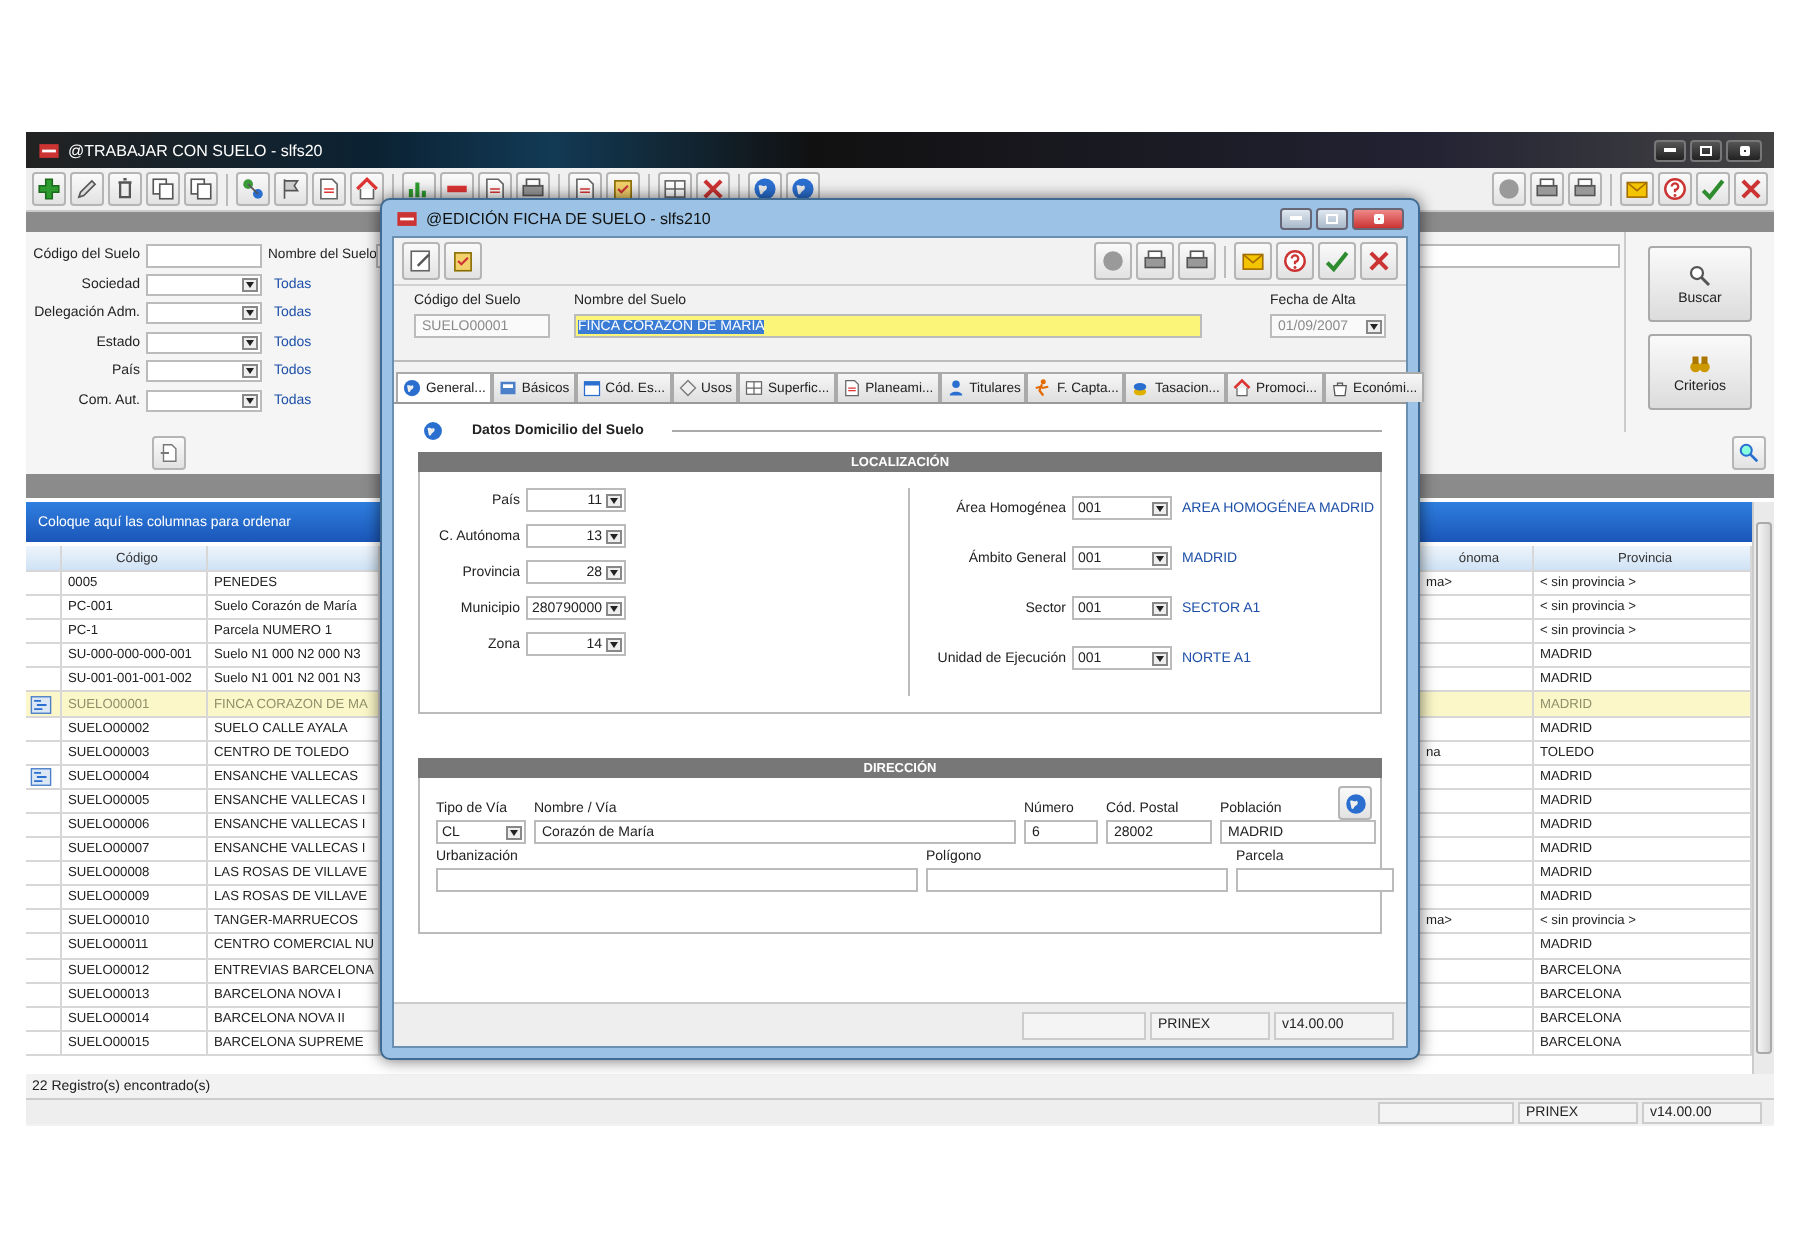  I want to click on copy-icon, so click(163, 189).